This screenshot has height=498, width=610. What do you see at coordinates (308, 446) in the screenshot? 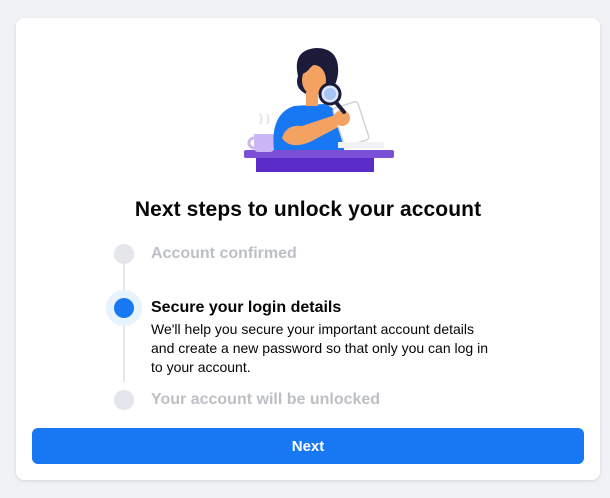
I see `next-button: Next` at bounding box center [308, 446].